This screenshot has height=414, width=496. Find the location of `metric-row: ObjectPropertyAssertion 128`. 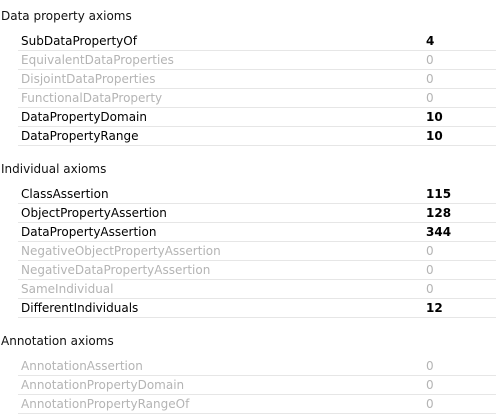

metric-row: ObjectPropertyAssertion 128 is located at coordinates (257, 213).